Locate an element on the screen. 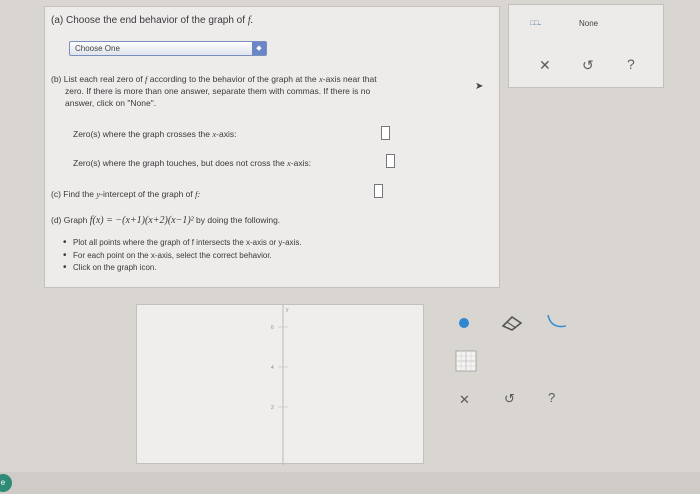 This screenshot has width=700, height=494. end-behavior-select: Choose One ◆ is located at coordinates (168, 48).